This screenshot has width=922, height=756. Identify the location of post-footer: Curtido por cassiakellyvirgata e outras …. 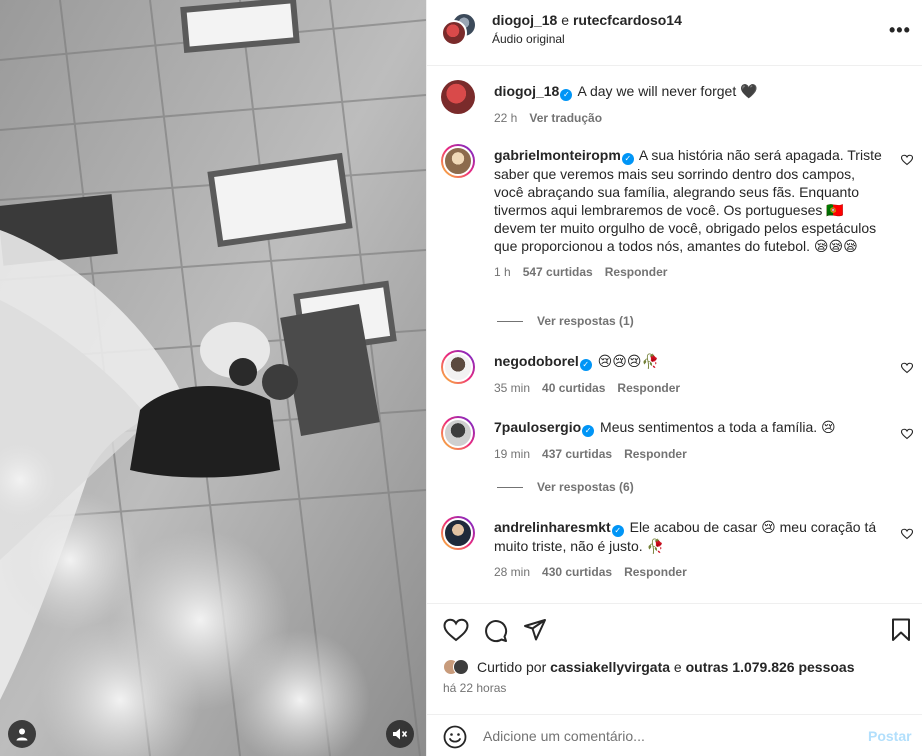
(674, 679).